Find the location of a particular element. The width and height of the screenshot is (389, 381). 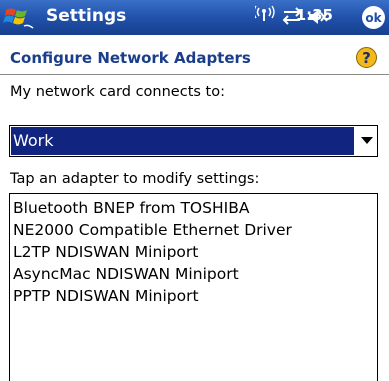

adapters-label: Tap an adapter to modify settings: is located at coordinates (135, 179).